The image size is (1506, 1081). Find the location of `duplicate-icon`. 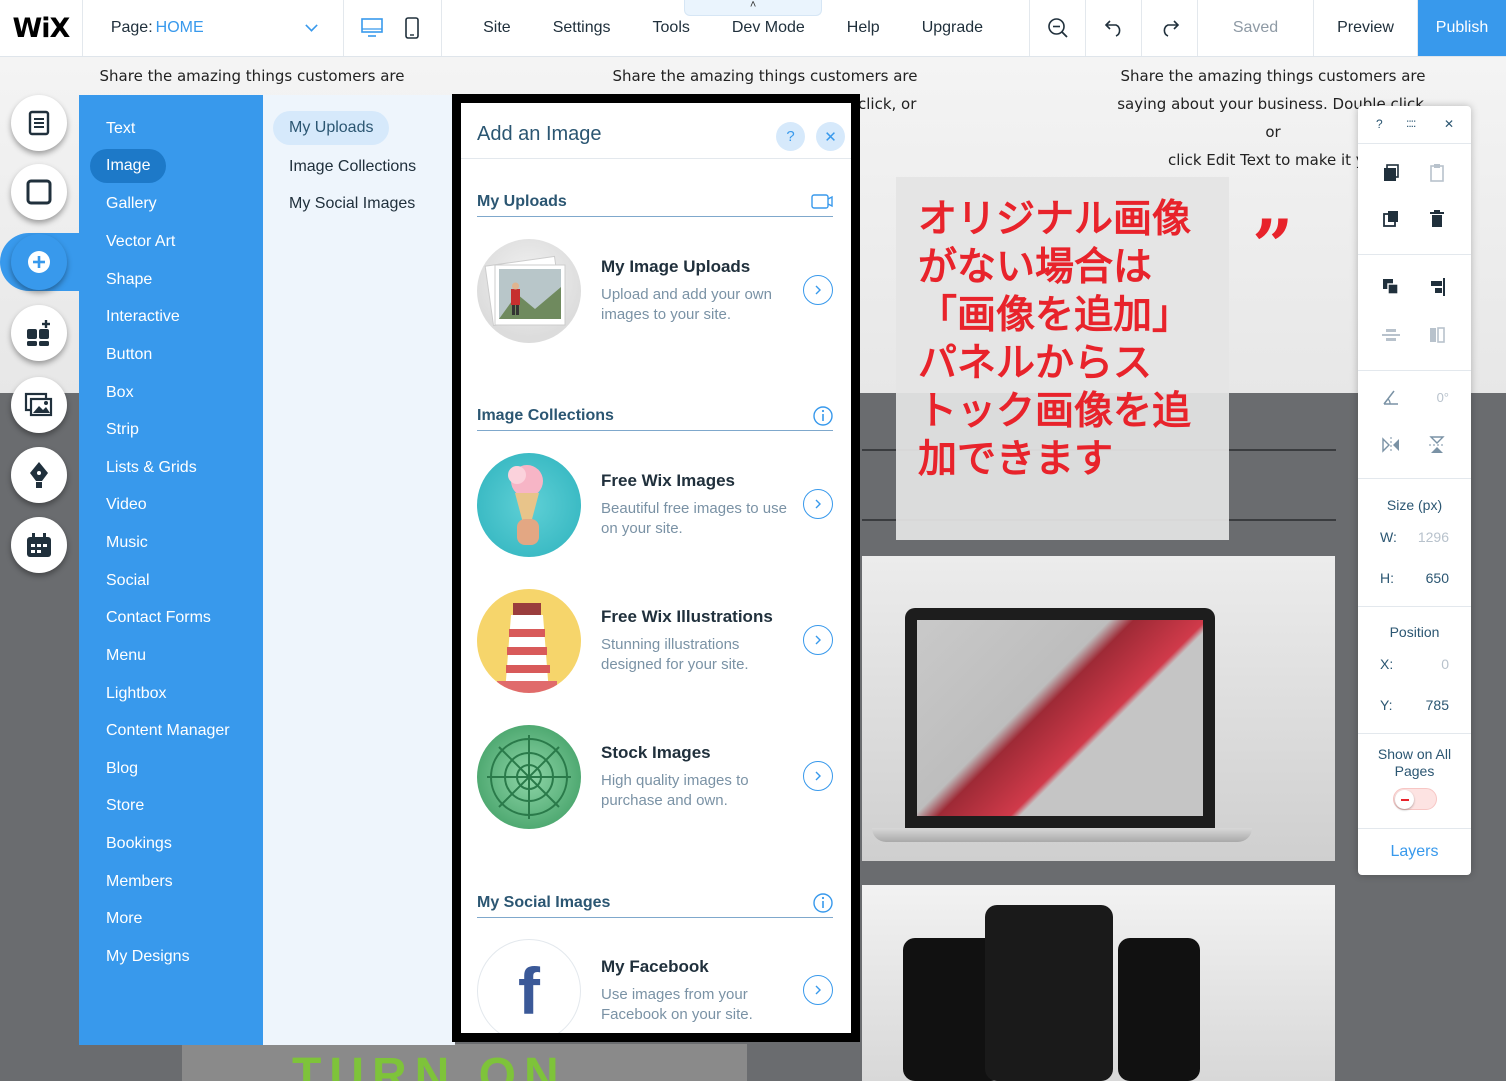

duplicate-icon is located at coordinates (1391, 219).